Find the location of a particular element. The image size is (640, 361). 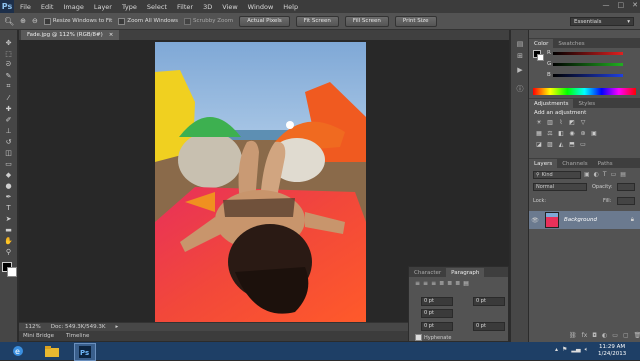

print-size-button: Print Size is located at coordinates (415, 21).